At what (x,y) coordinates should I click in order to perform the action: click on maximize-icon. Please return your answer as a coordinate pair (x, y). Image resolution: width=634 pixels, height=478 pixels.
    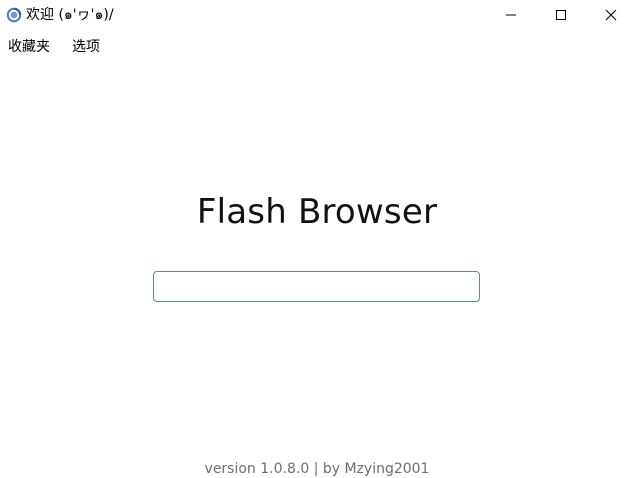
    Looking at the image, I should click on (561, 15).